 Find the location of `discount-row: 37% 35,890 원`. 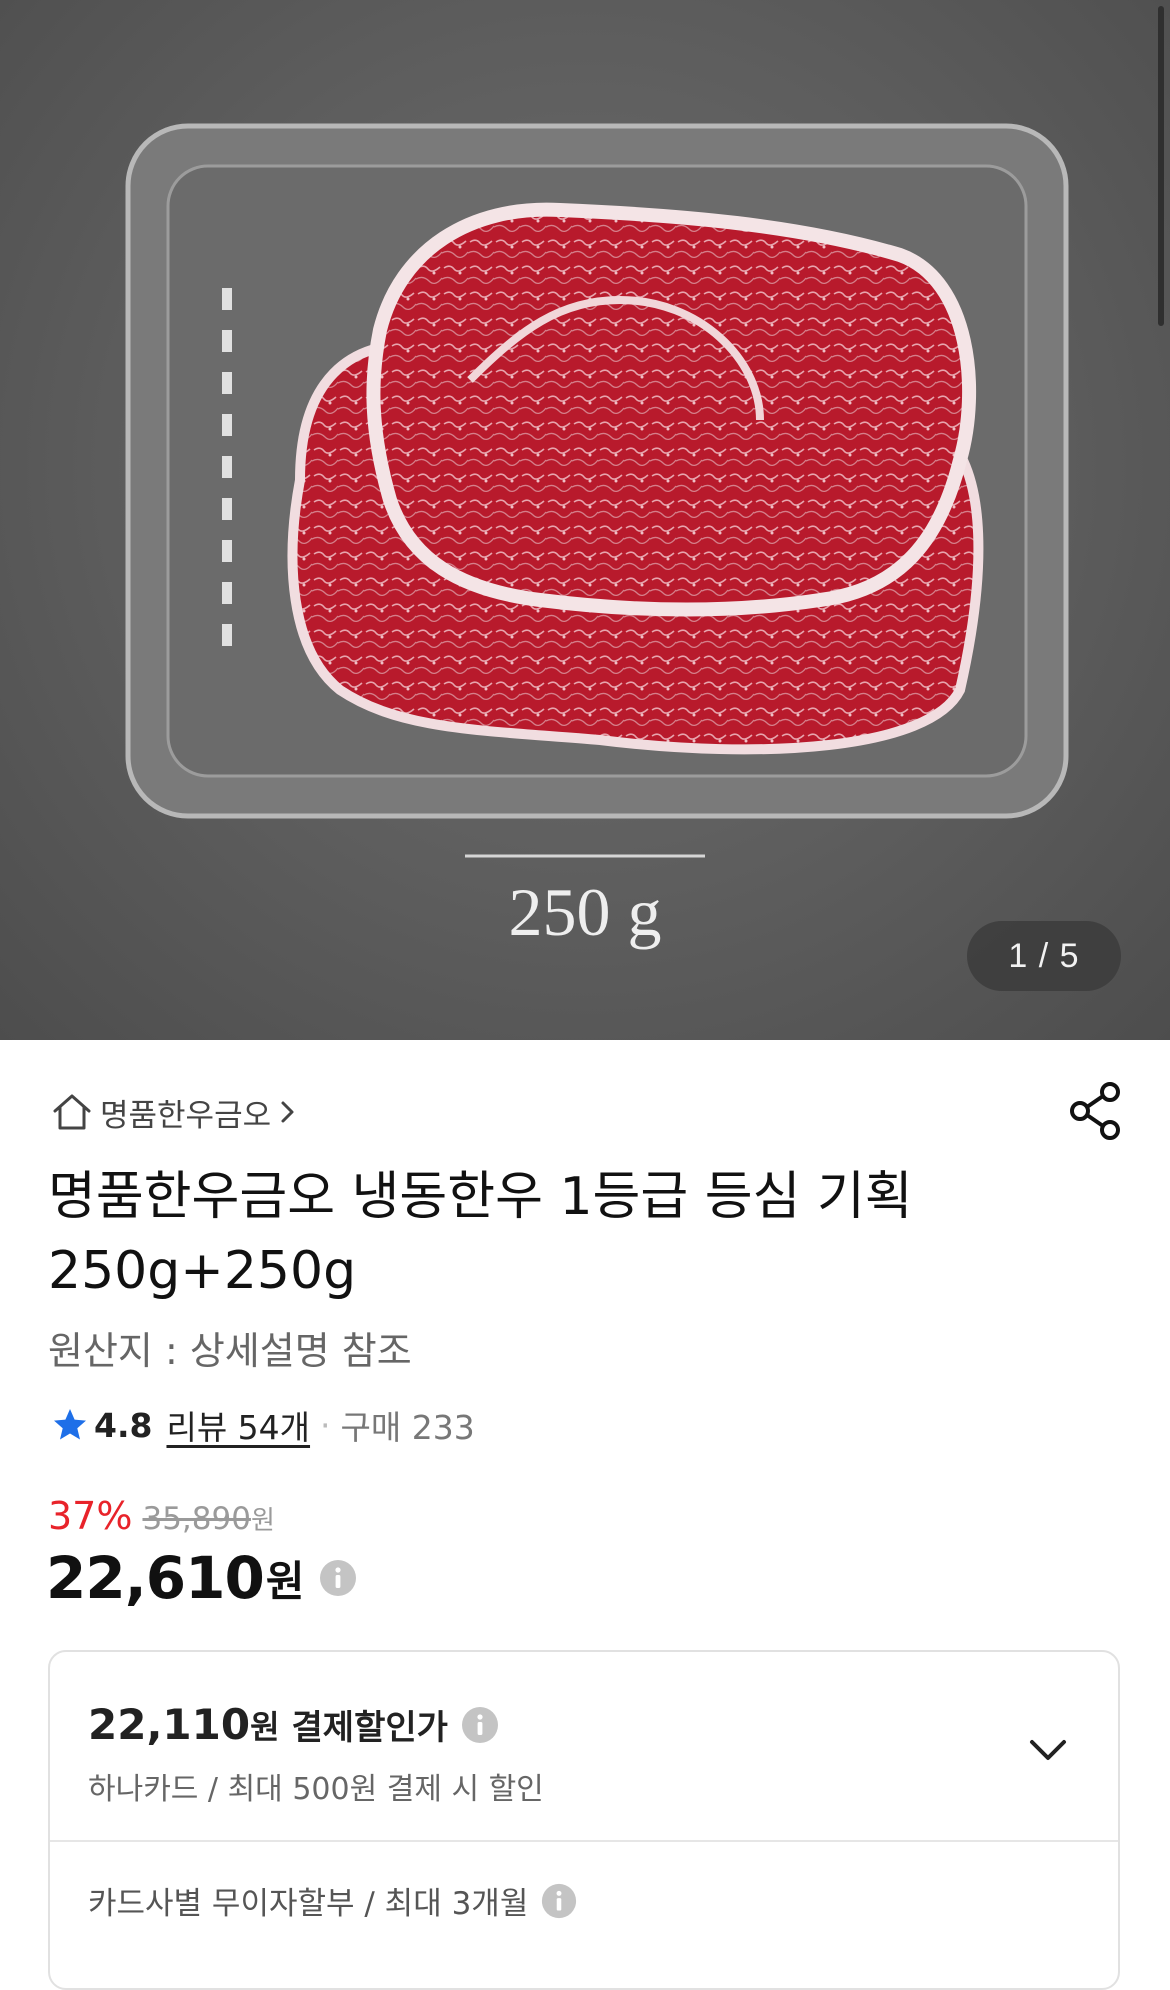

discount-row: 37% 35,890 원 is located at coordinates (161, 1516).